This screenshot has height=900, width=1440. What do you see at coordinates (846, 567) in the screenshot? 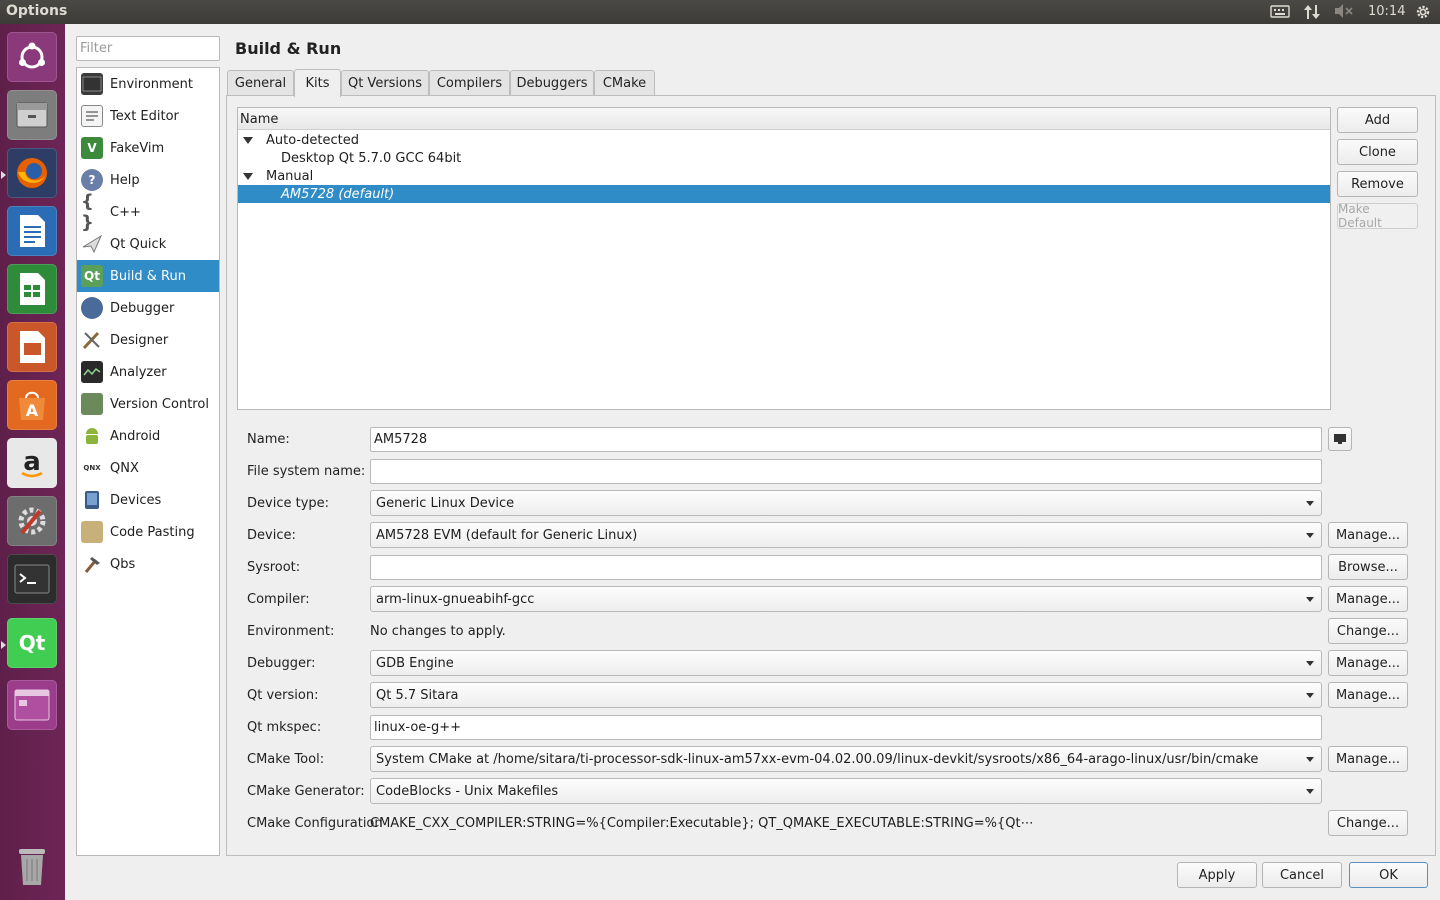
I see `sysroot-field` at bounding box center [846, 567].